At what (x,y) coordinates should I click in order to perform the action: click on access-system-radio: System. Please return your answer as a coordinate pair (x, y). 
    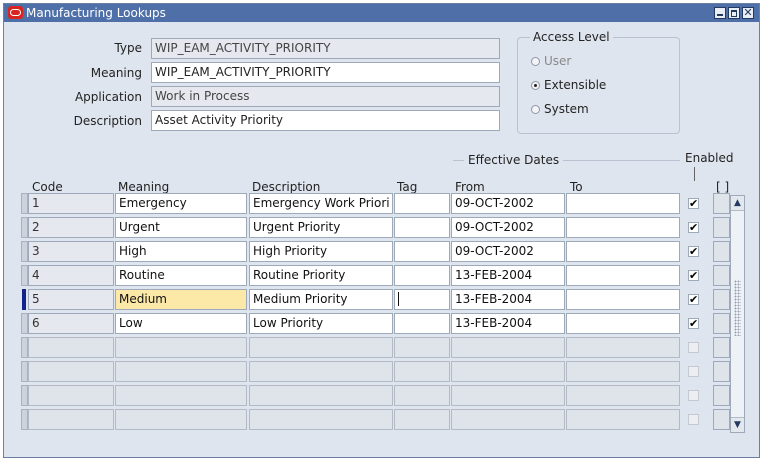
    Looking at the image, I should click on (560, 109).